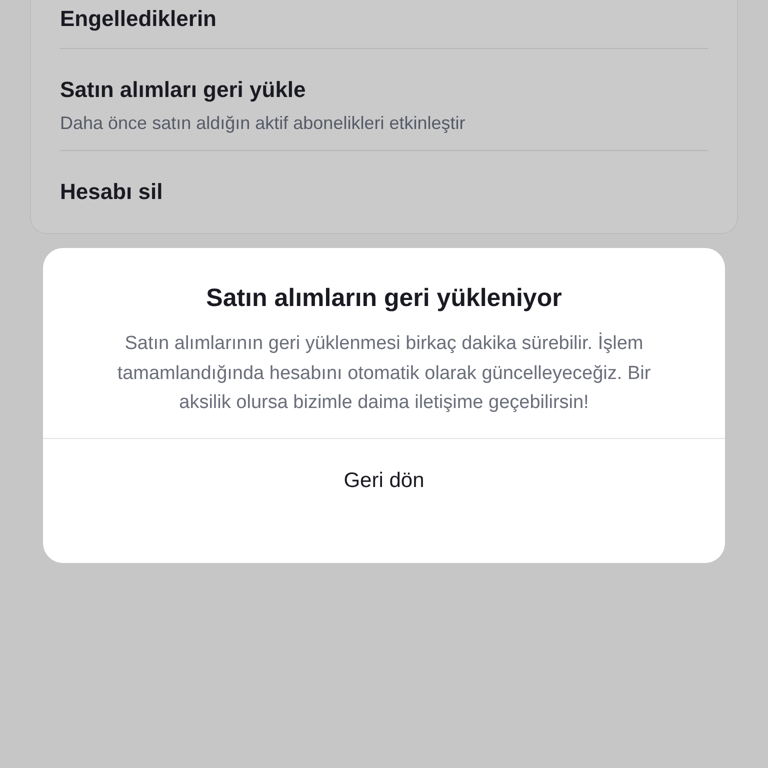 The image size is (768, 768). Describe the element at coordinates (384, 192) in the screenshot. I see `settings-item: Hesabı sil` at that location.